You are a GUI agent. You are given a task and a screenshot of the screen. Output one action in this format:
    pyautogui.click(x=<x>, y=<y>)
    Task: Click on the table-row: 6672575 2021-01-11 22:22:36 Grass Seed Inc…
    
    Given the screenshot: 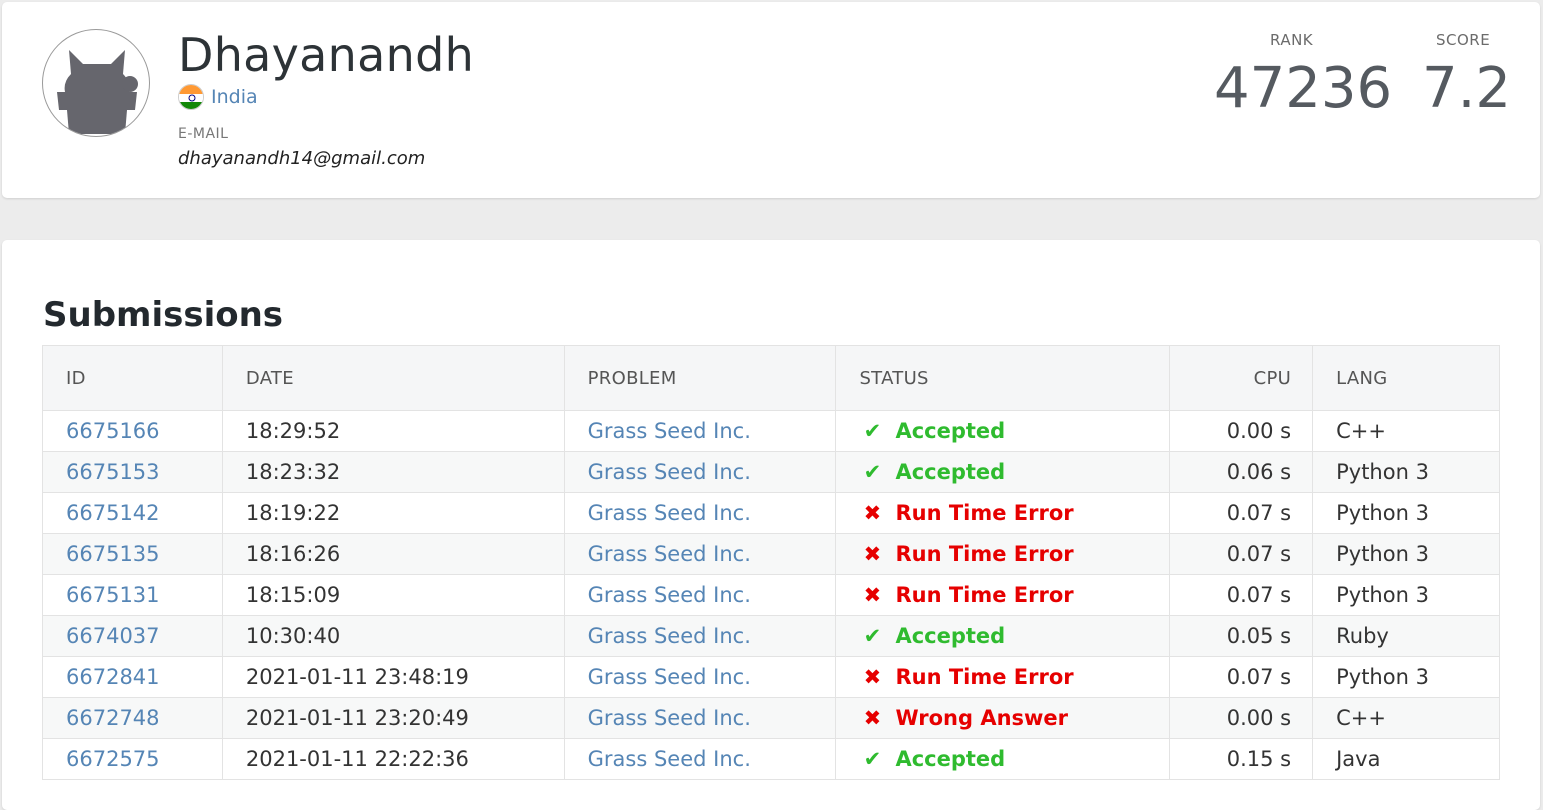 What is the action you would take?
    pyautogui.click(x=771, y=759)
    